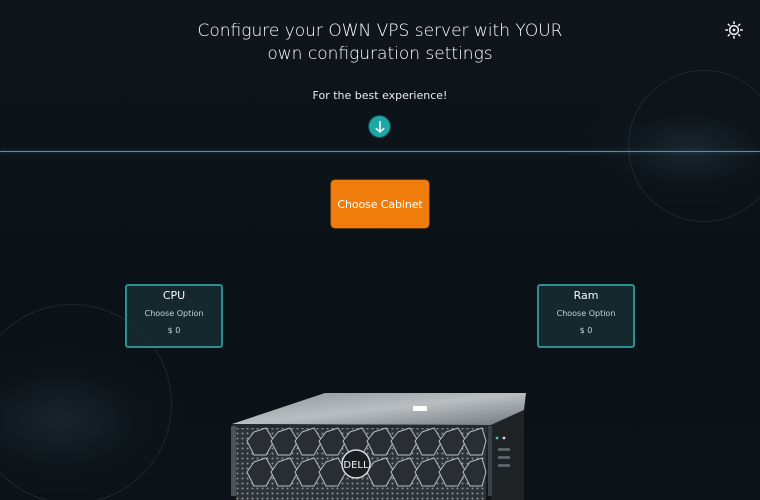  I want to click on server-brand-logo: DELL, so click(356, 465).